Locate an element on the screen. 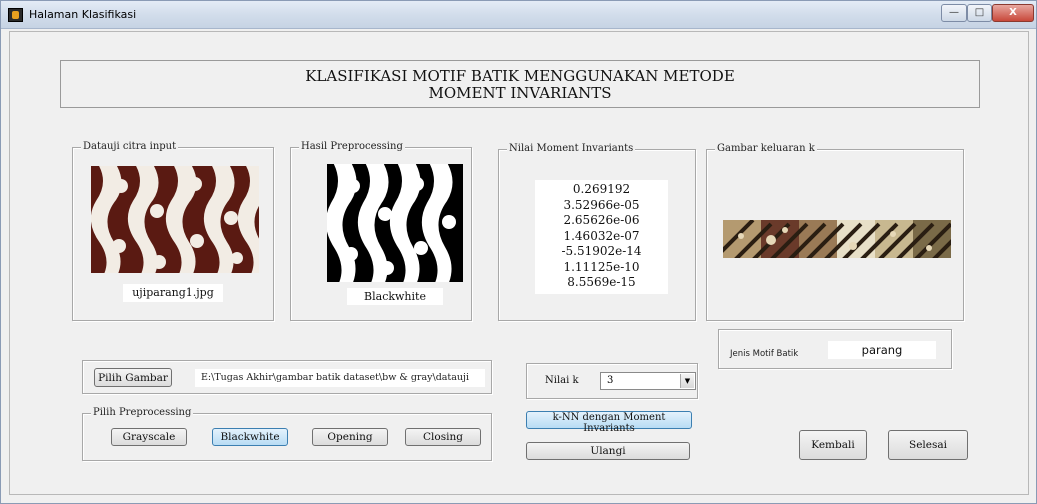 The width and height of the screenshot is (1037, 504). moment-value: 3.52966e-05 is located at coordinates (601, 204).